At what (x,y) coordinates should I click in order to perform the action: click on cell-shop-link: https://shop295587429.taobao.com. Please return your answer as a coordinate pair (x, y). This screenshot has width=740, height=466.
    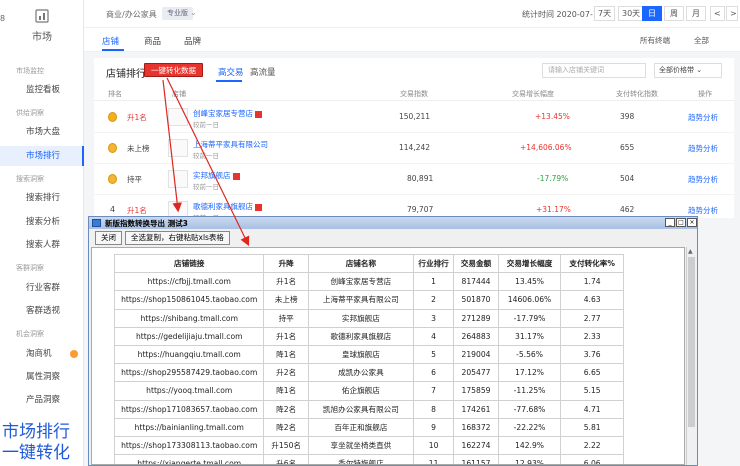
    Looking at the image, I should click on (189, 373).